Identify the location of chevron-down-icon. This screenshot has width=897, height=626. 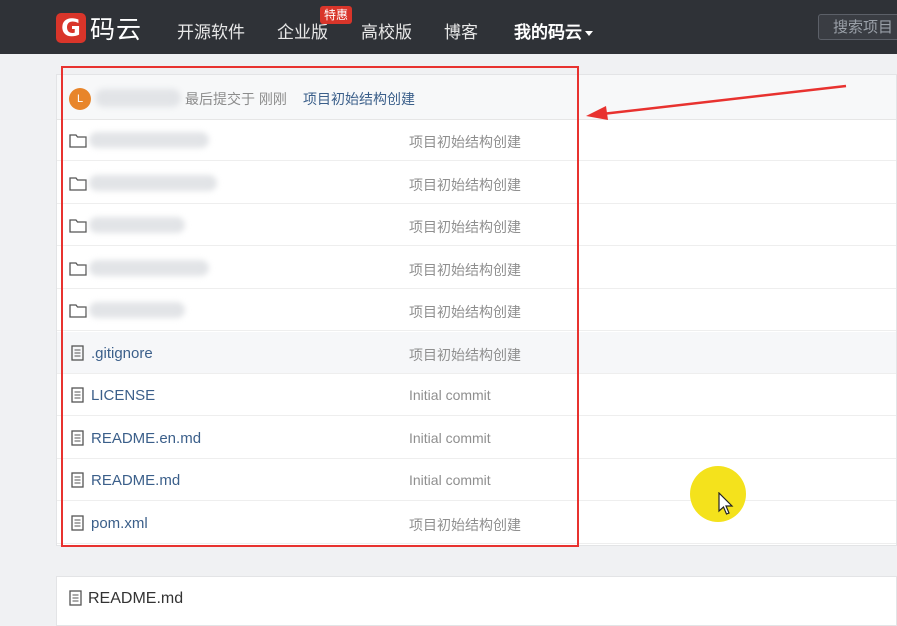
(589, 34).